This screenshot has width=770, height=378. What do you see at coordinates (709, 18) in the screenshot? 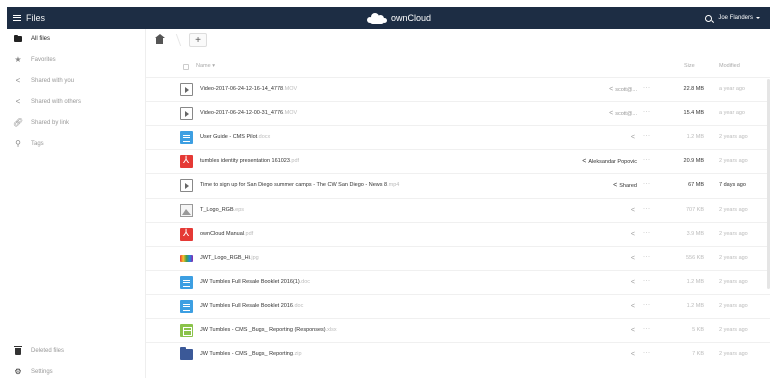
I see `search-icon` at bounding box center [709, 18].